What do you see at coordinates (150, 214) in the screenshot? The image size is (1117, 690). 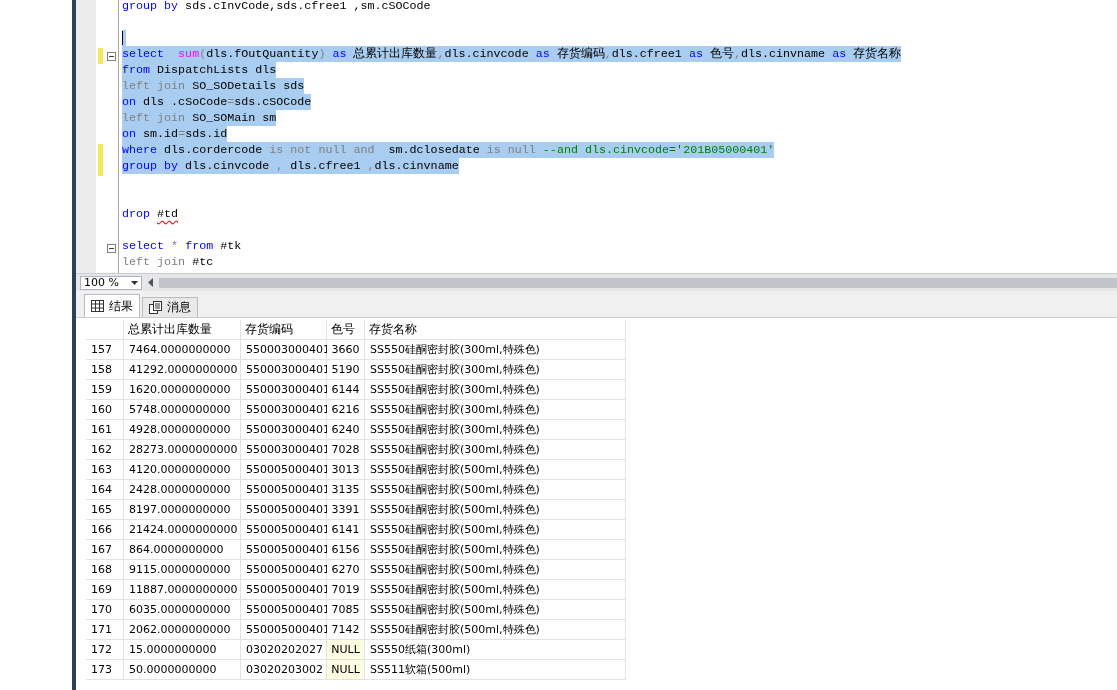 I see `code-line: drop #td` at bounding box center [150, 214].